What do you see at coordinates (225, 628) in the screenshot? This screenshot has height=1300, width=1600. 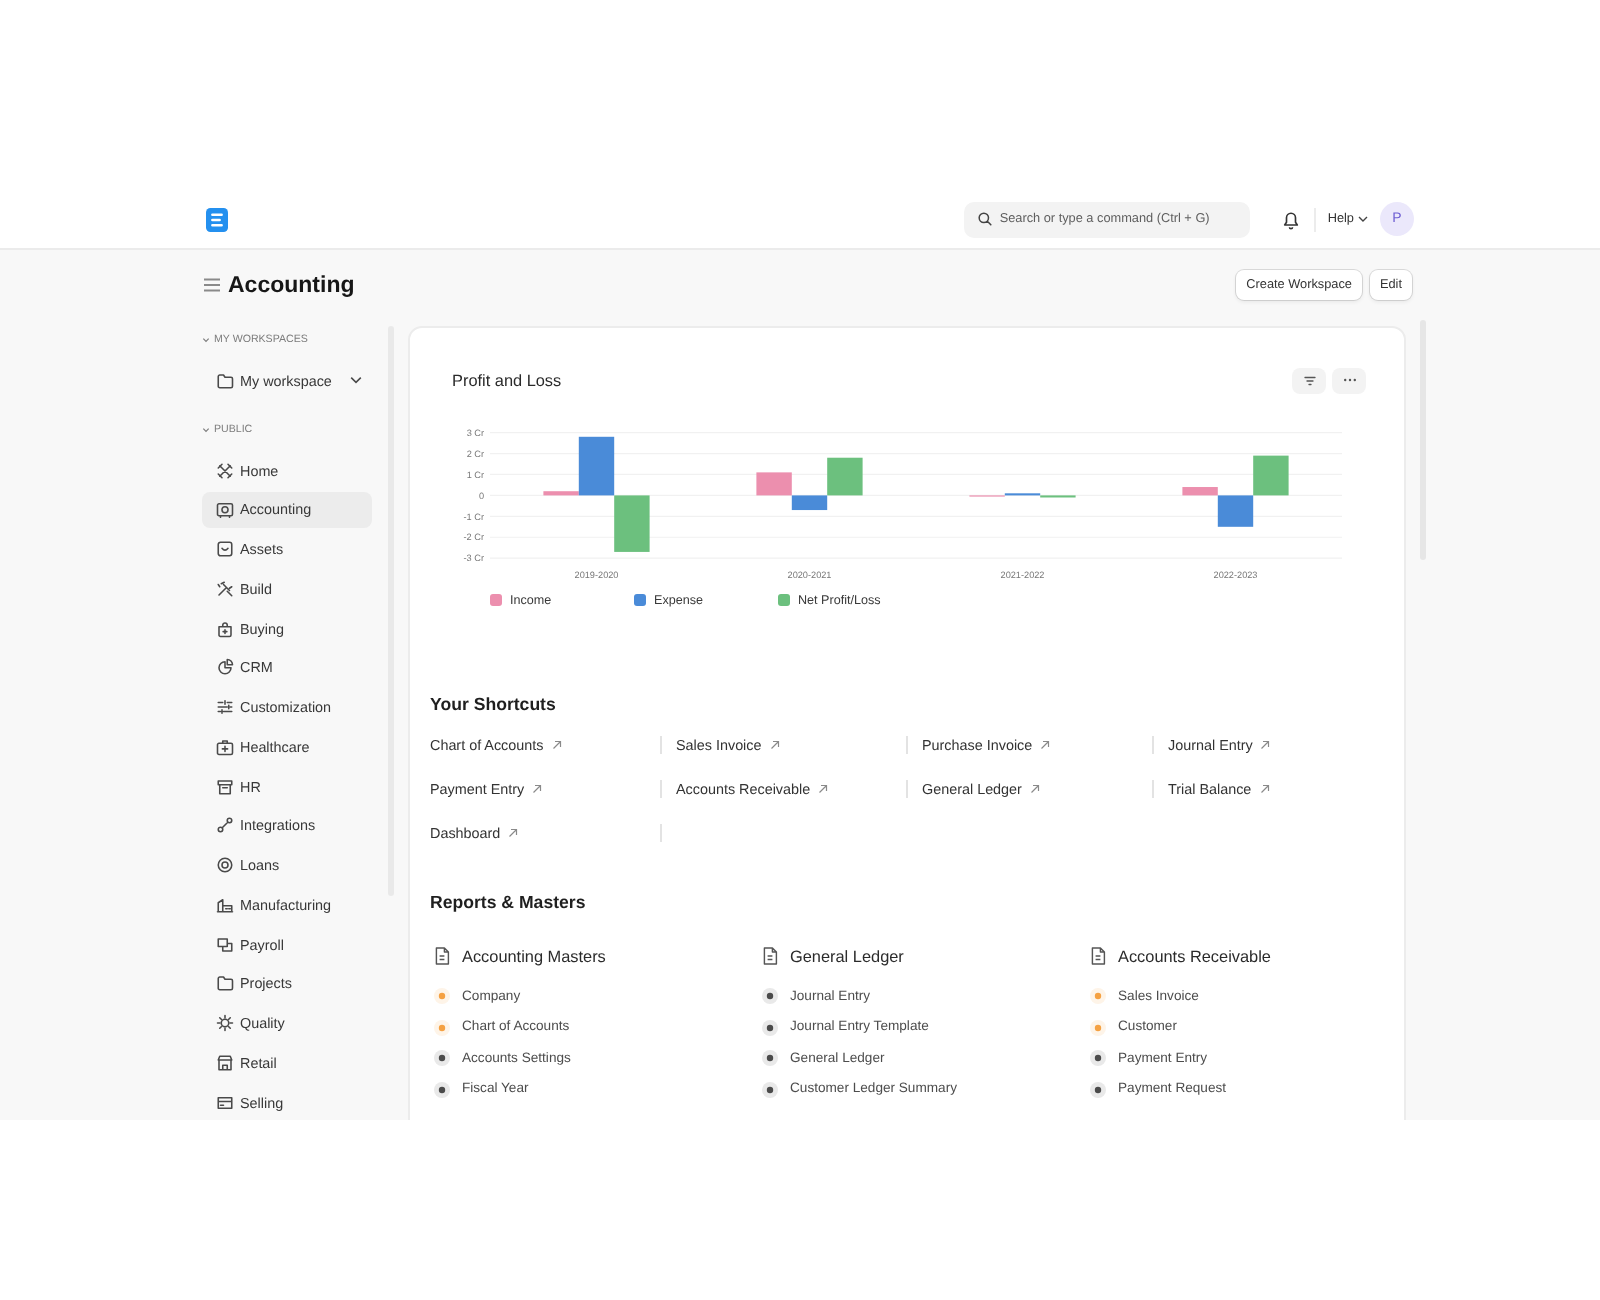 I see `shopping-bag-icon` at bounding box center [225, 628].